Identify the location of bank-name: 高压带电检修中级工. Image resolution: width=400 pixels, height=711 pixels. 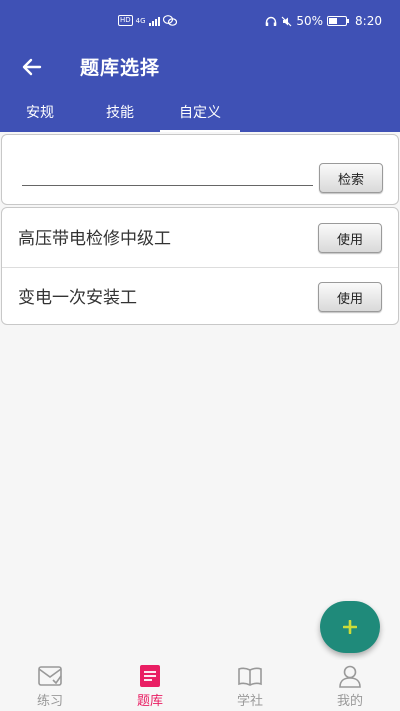
(94, 239).